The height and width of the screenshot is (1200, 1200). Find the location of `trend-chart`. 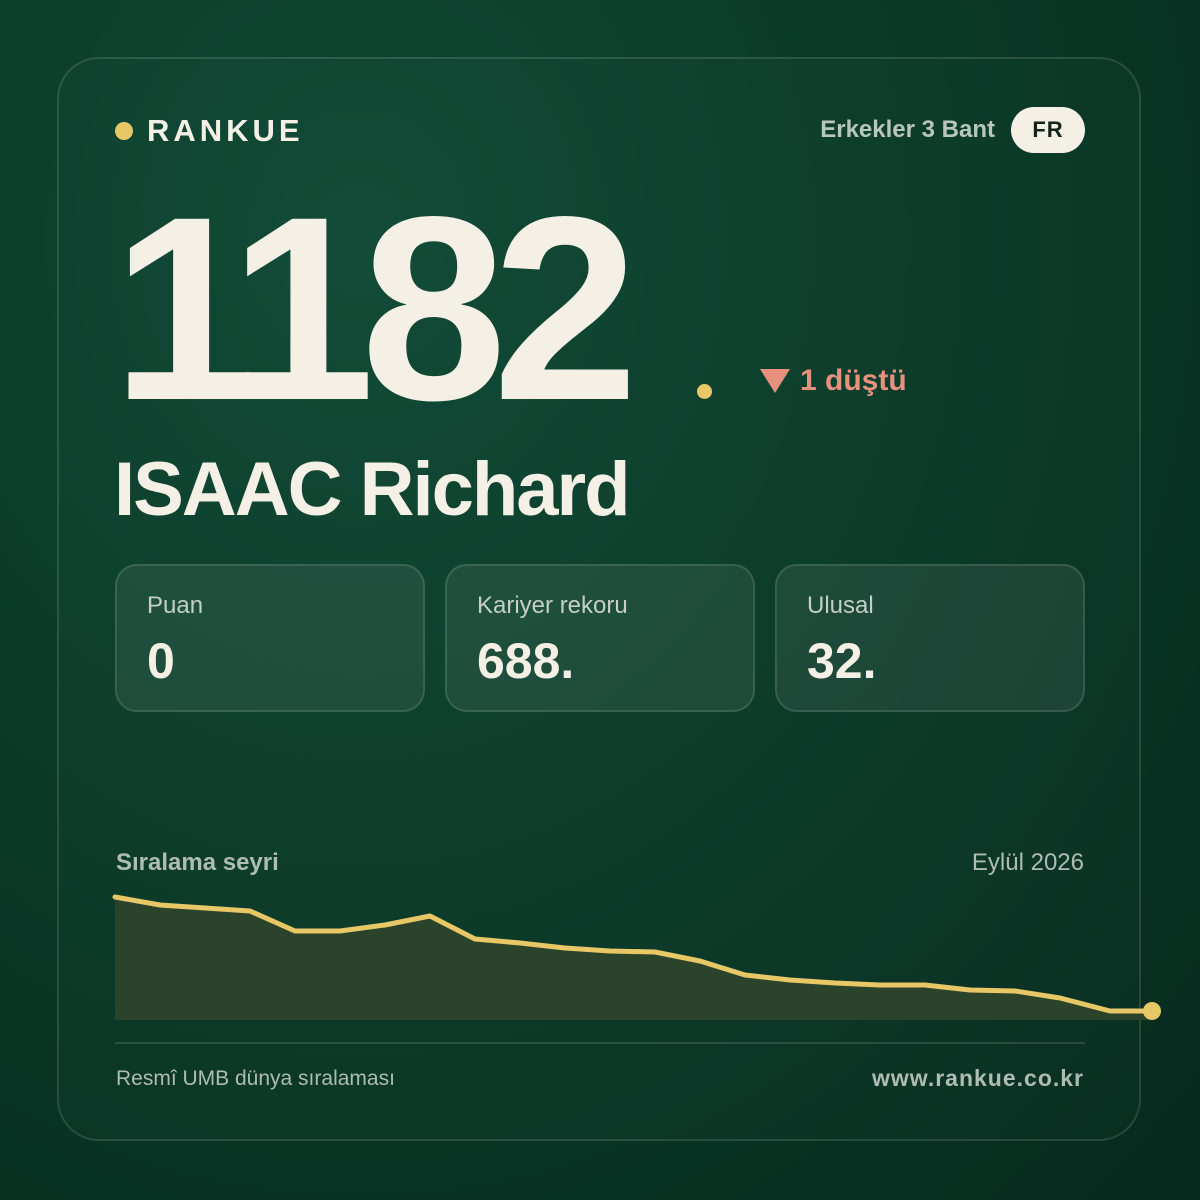

trend-chart is located at coordinates (636, 957).